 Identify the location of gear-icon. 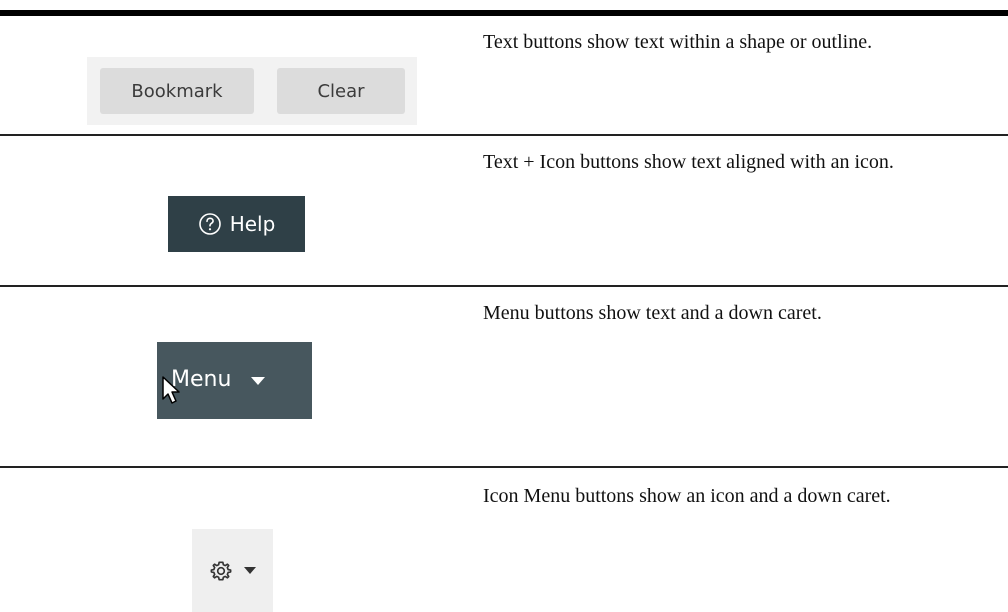
(220, 570).